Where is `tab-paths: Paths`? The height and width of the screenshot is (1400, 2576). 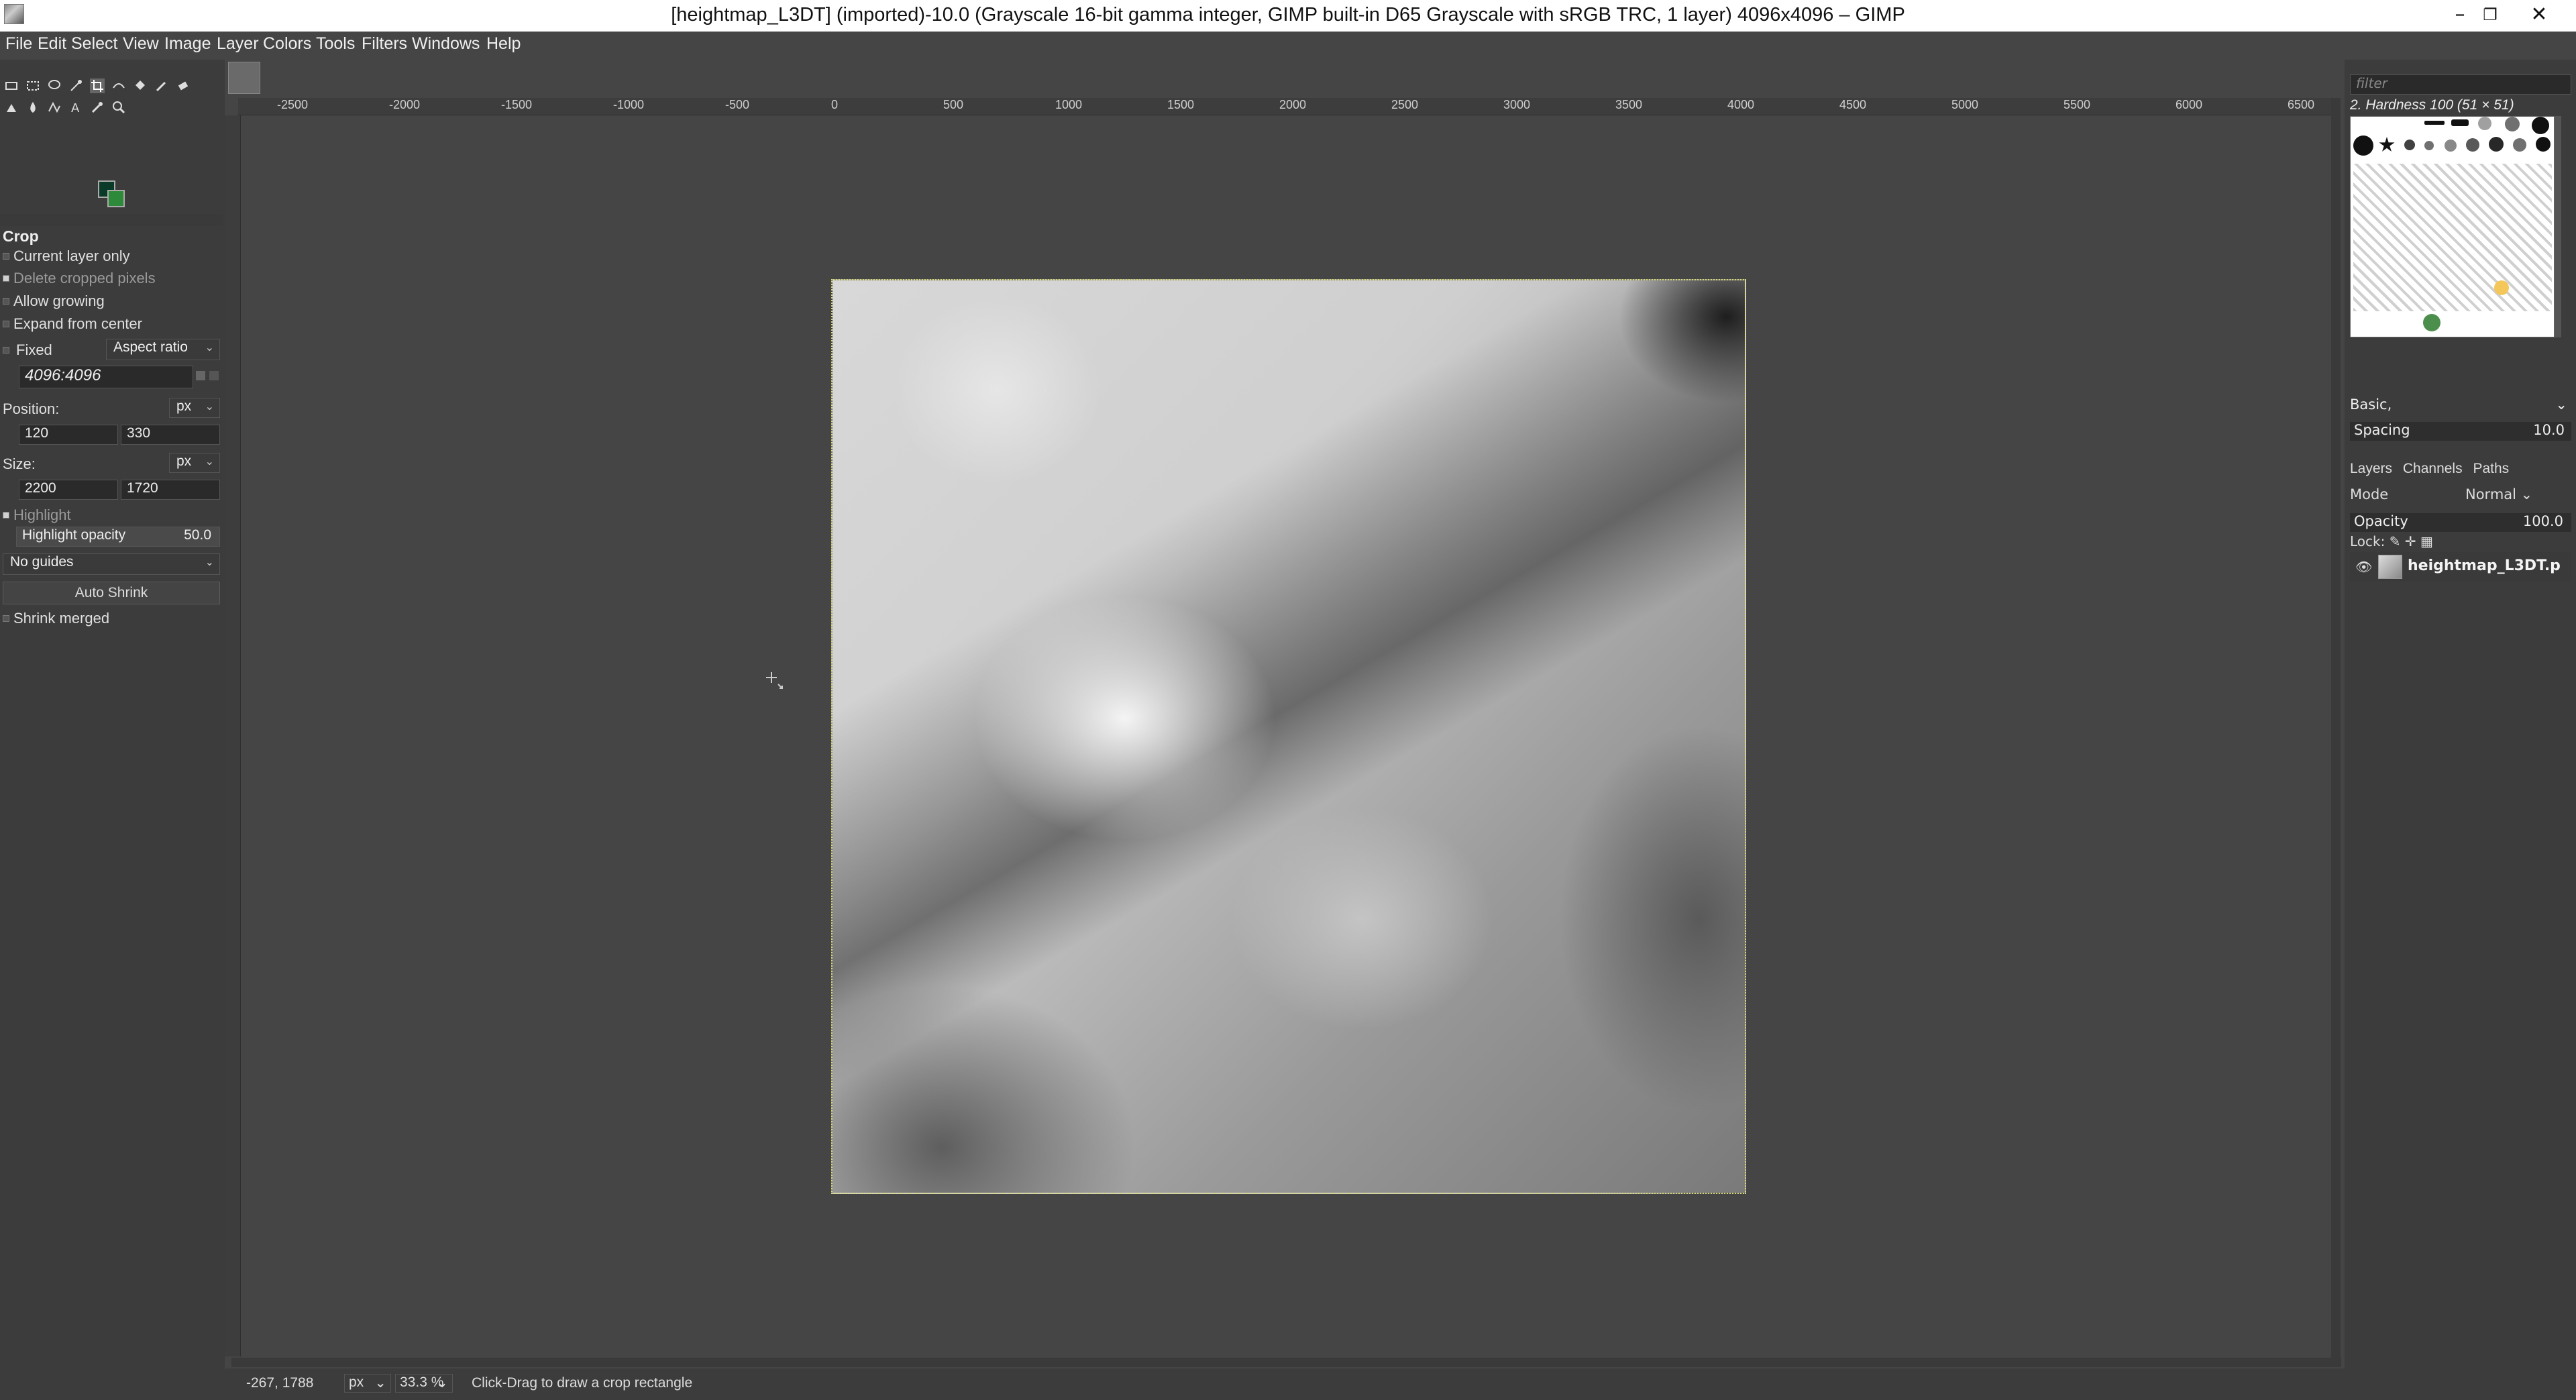
tab-paths: Paths is located at coordinates (2491, 469).